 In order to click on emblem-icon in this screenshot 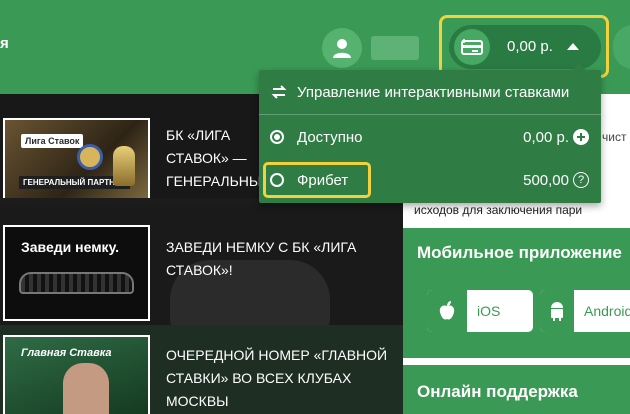, I will do `click(90, 157)`.